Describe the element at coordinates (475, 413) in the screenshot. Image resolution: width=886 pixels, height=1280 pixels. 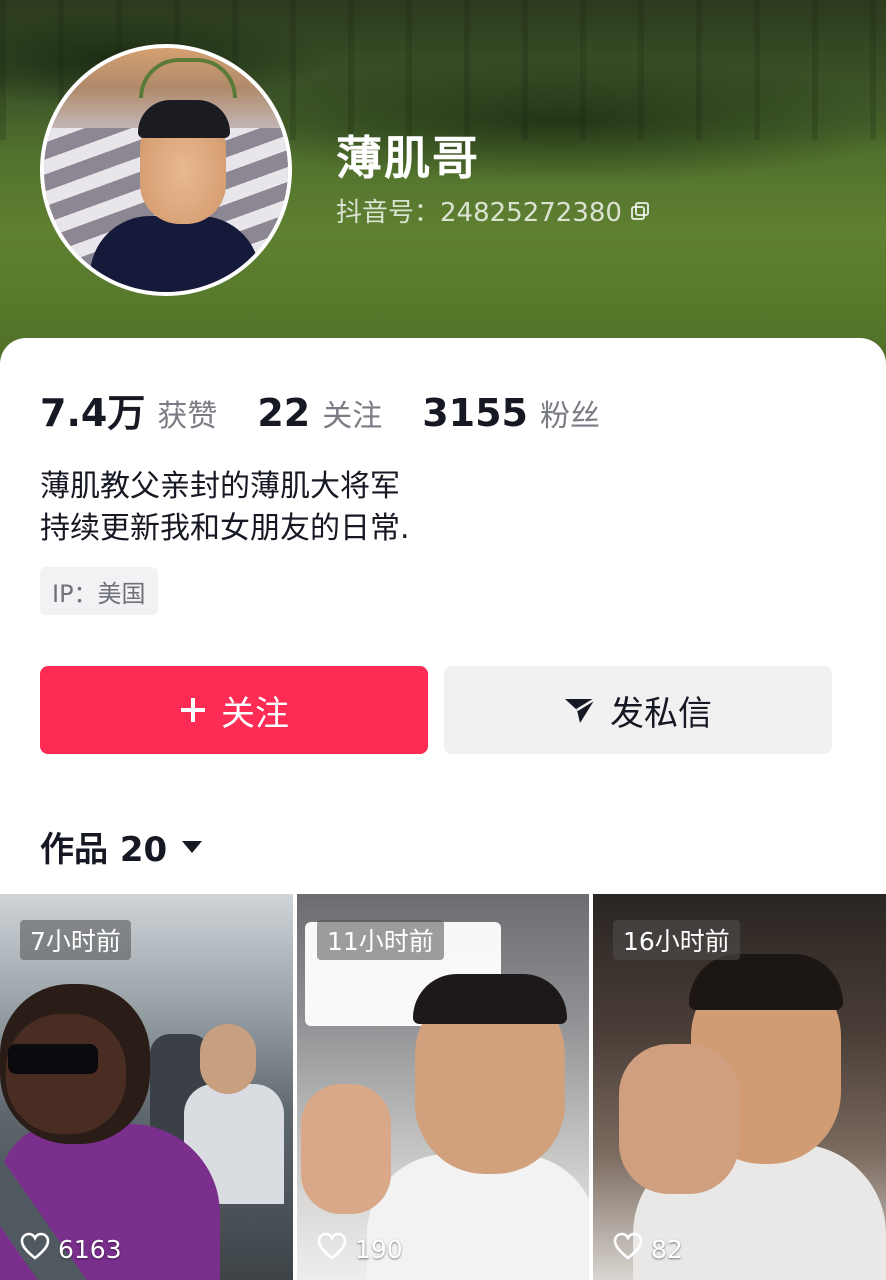
I see `stat-followers-value: 3155` at that location.